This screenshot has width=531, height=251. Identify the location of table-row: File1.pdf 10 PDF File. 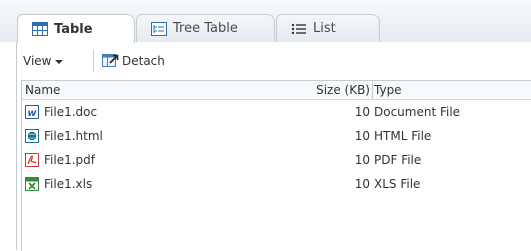
(276, 160).